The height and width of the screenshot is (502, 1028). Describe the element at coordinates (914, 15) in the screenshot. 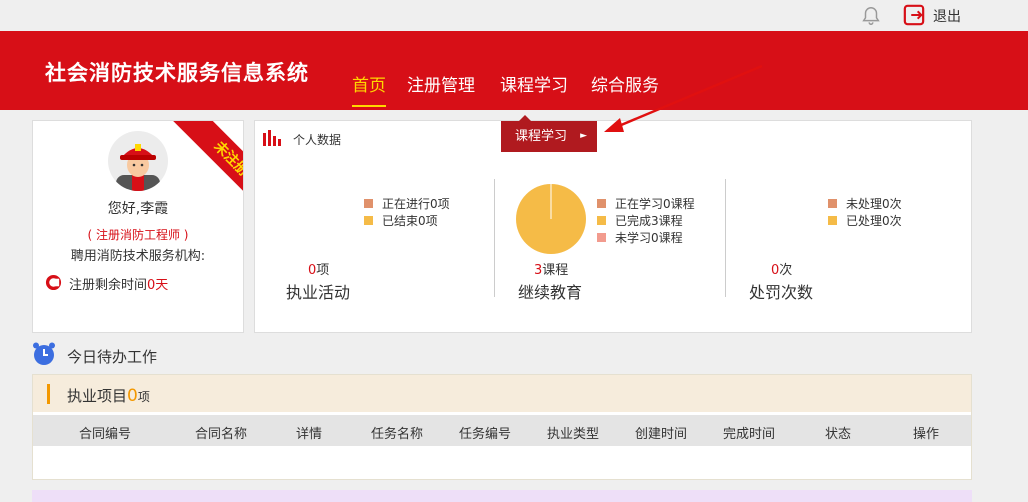

I see `logout-icon` at that location.